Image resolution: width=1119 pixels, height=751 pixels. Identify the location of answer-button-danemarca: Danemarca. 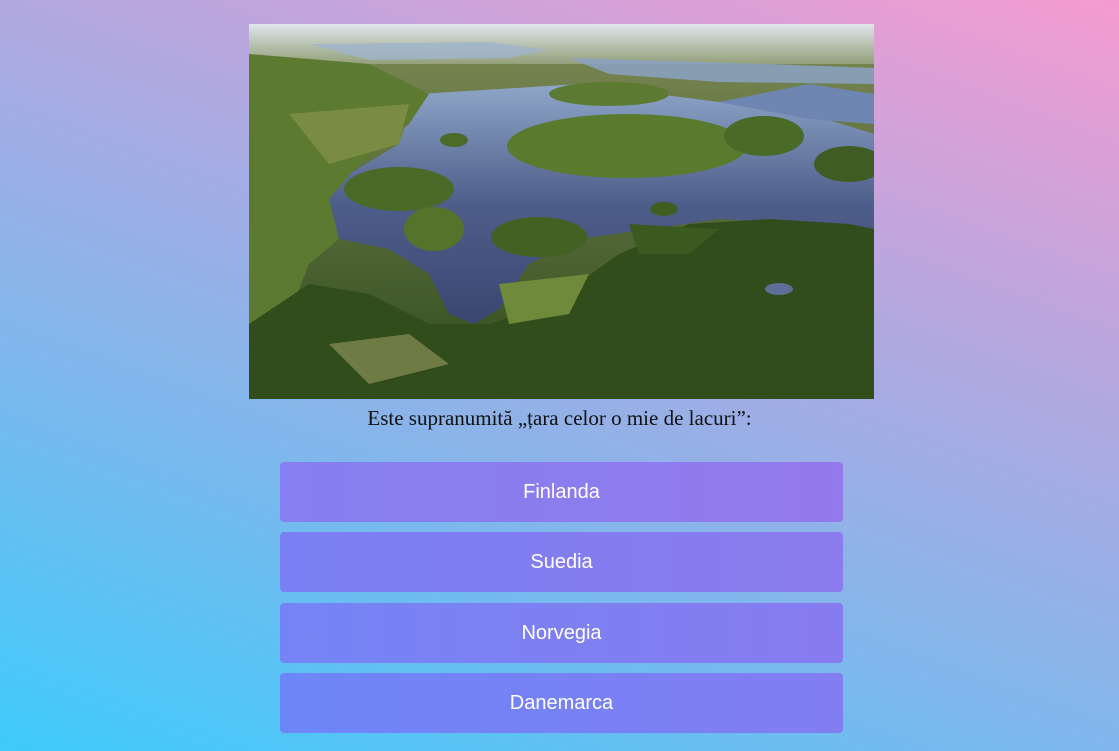
(561, 703).